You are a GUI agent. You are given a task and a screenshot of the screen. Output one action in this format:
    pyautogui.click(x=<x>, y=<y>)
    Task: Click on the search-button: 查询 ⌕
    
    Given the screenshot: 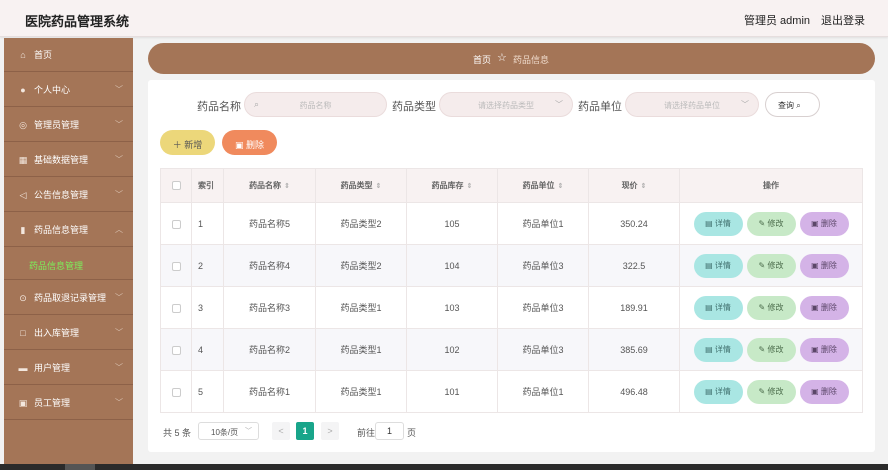 What is the action you would take?
    pyautogui.click(x=792, y=104)
    